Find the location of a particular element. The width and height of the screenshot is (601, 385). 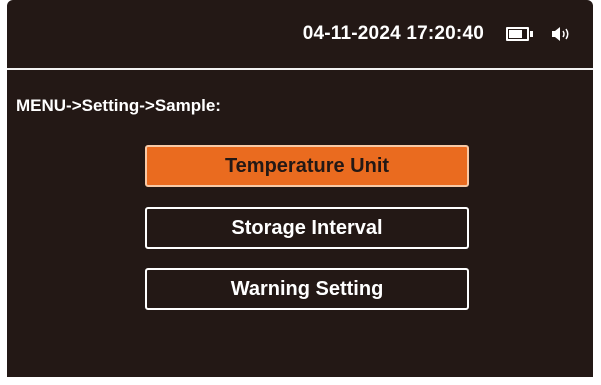

storage-interval-button: Storage Interval is located at coordinates (307, 228).